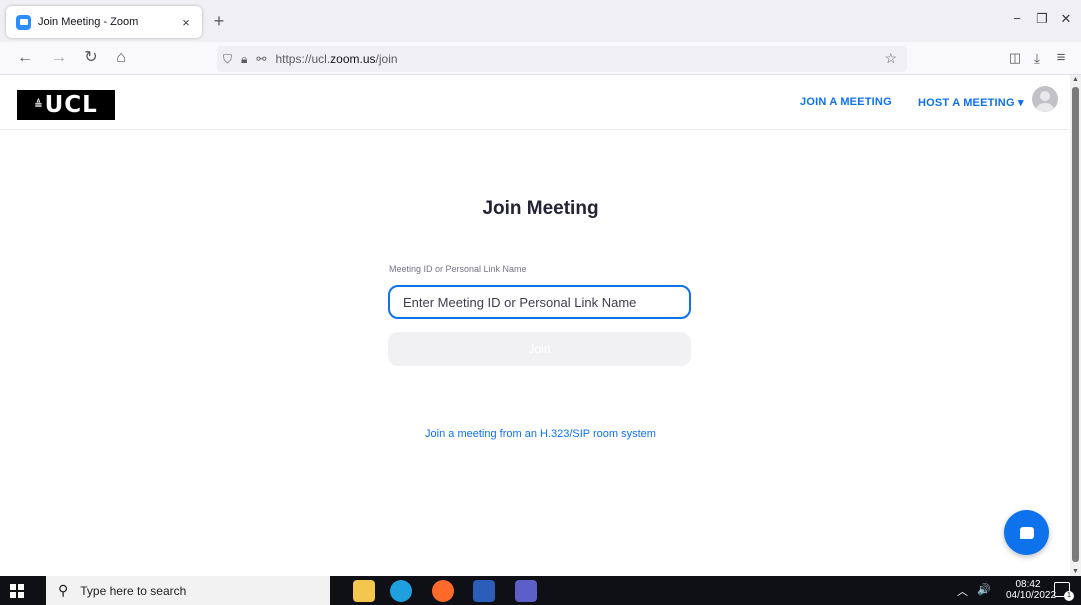 Image resolution: width=1081 pixels, height=605 pixels. Describe the element at coordinates (443, 591) in the screenshot. I see `firefox-icon` at that location.